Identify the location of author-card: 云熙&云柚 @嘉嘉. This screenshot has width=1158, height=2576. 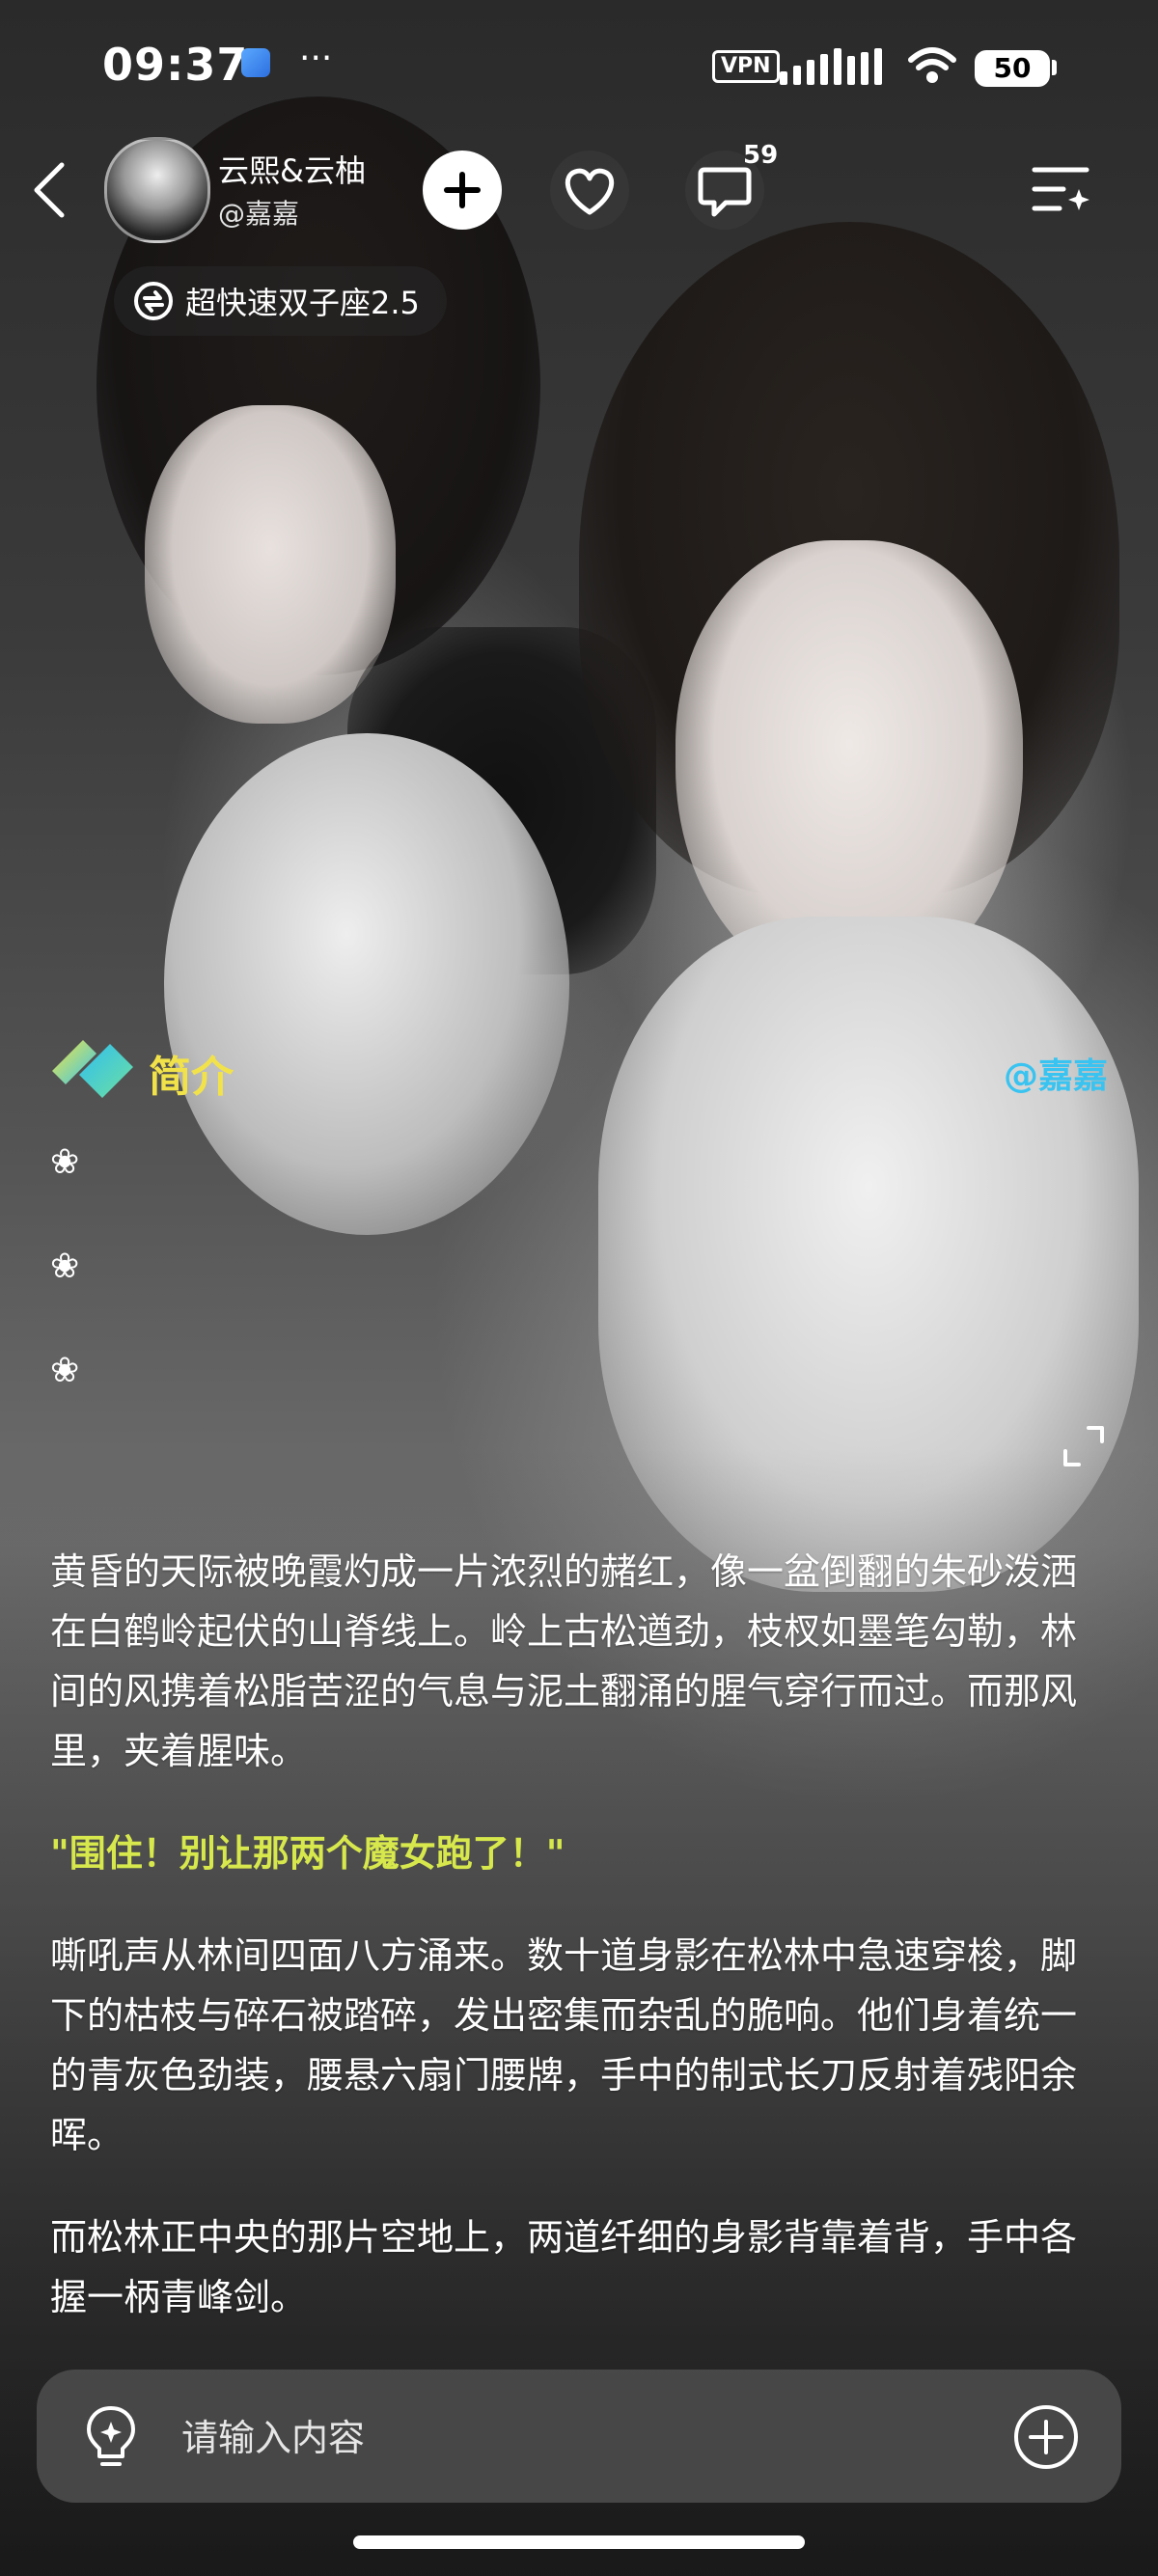
(268, 191).